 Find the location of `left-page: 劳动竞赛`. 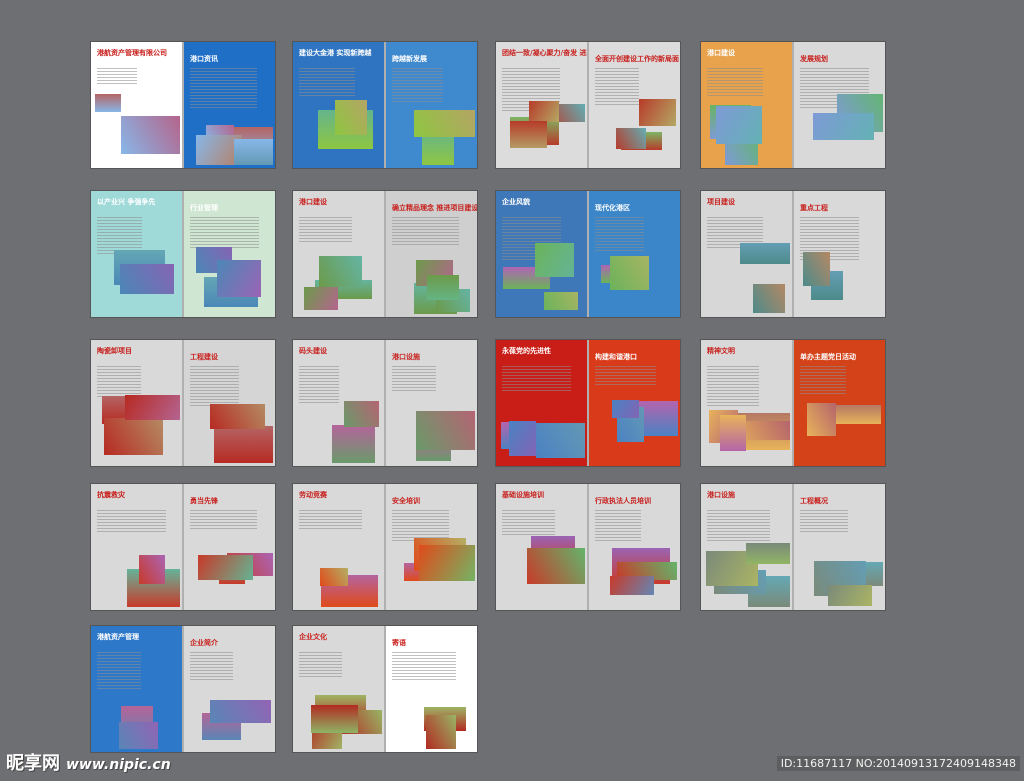

left-page: 劳动竞赛 is located at coordinates (338, 547).